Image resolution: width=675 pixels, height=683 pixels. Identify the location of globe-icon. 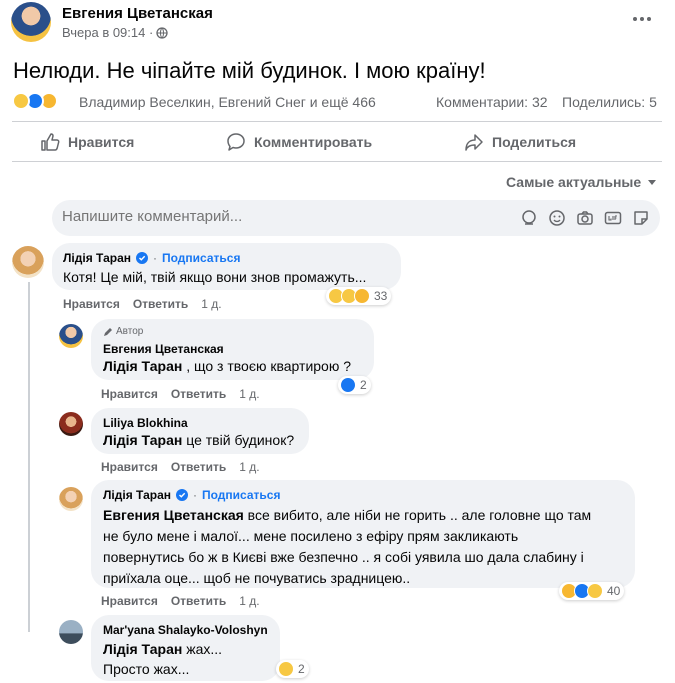
(162, 32).